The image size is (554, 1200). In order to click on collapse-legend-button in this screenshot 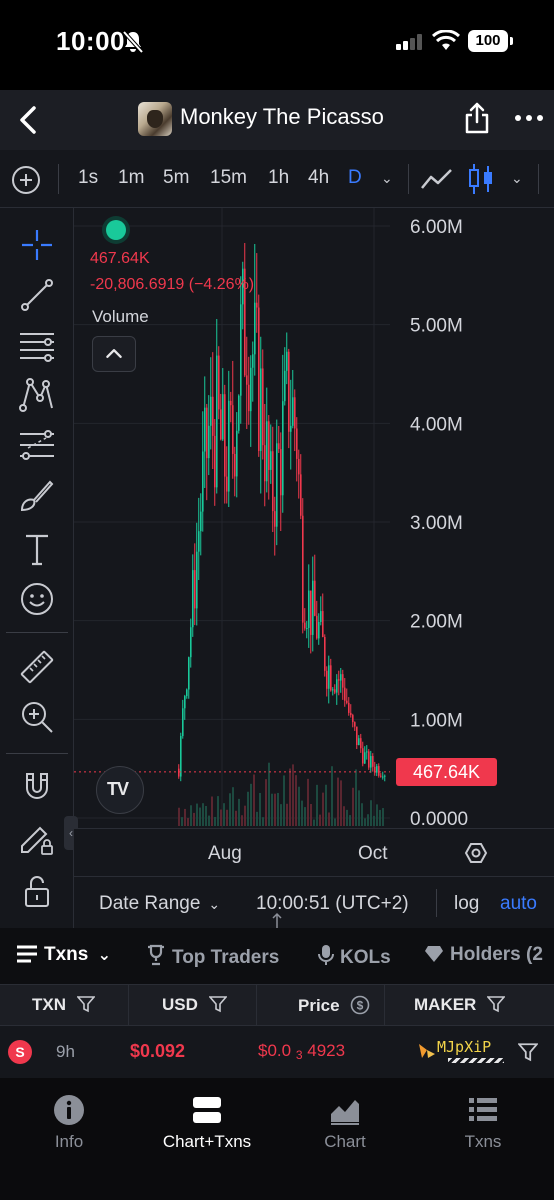, I will do `click(114, 354)`.